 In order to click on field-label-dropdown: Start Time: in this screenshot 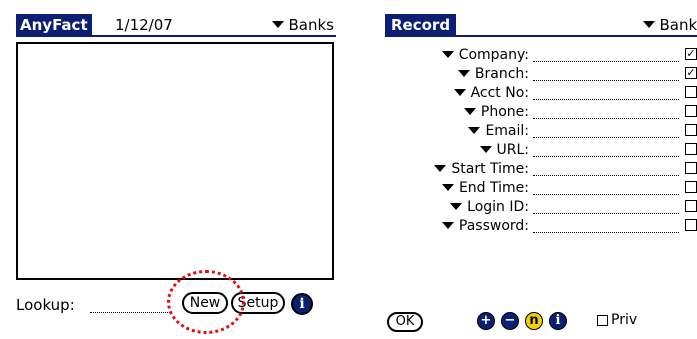, I will do `click(481, 169)`.